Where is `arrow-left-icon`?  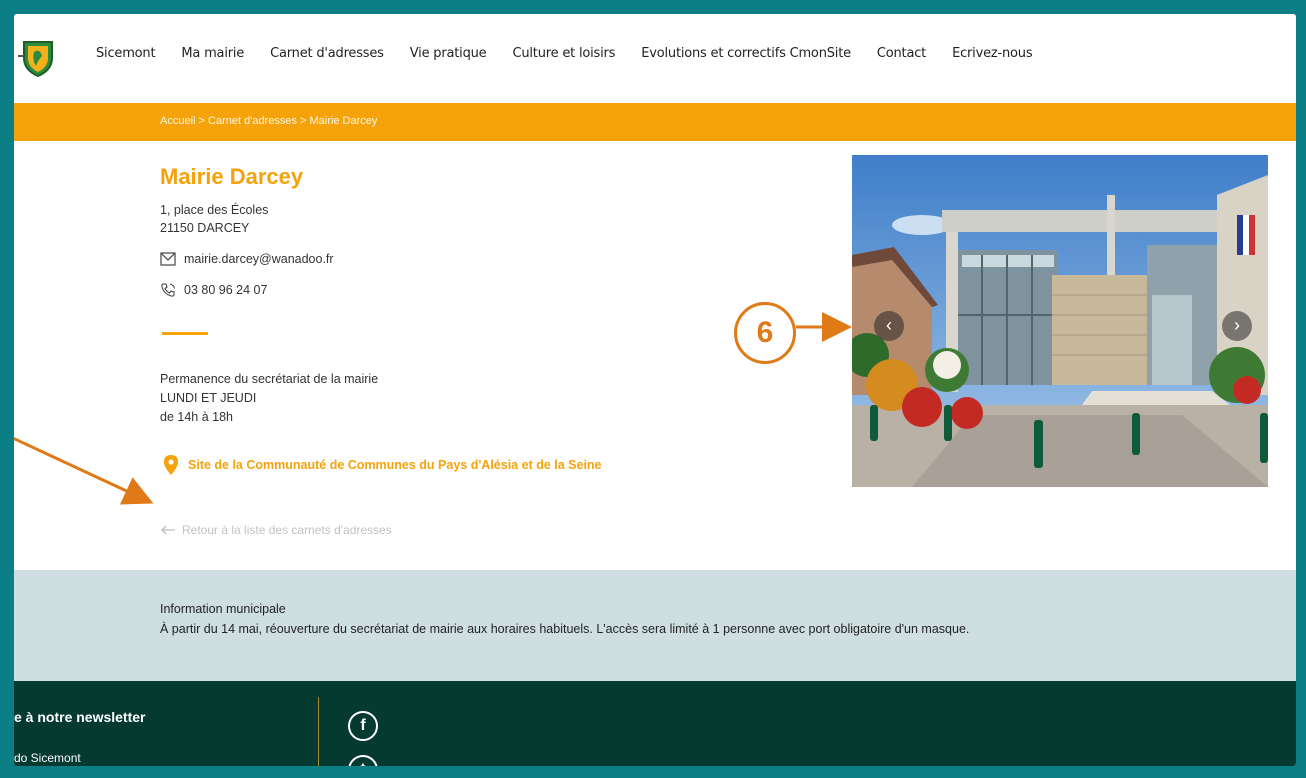
arrow-left-icon is located at coordinates (168, 530).